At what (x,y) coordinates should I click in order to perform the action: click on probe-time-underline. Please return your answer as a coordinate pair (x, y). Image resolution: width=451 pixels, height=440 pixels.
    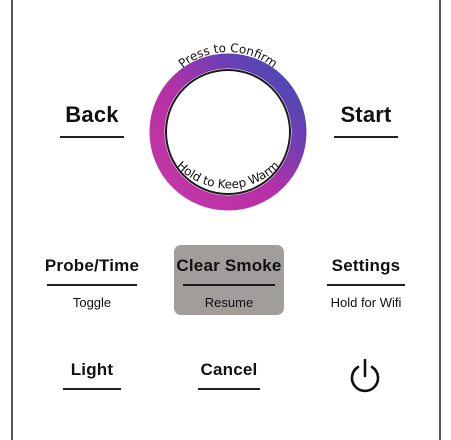
    Looking at the image, I should click on (92, 285).